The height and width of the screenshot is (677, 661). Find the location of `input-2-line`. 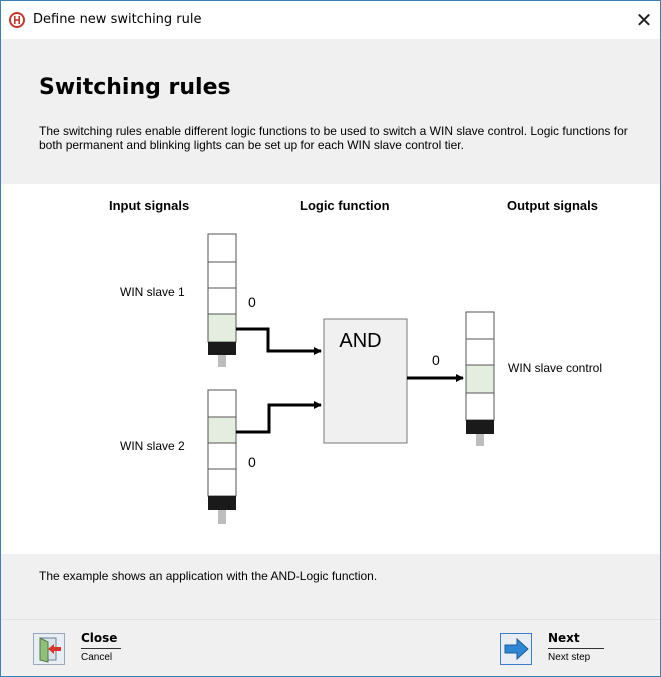

input-2-line is located at coordinates (279, 417).